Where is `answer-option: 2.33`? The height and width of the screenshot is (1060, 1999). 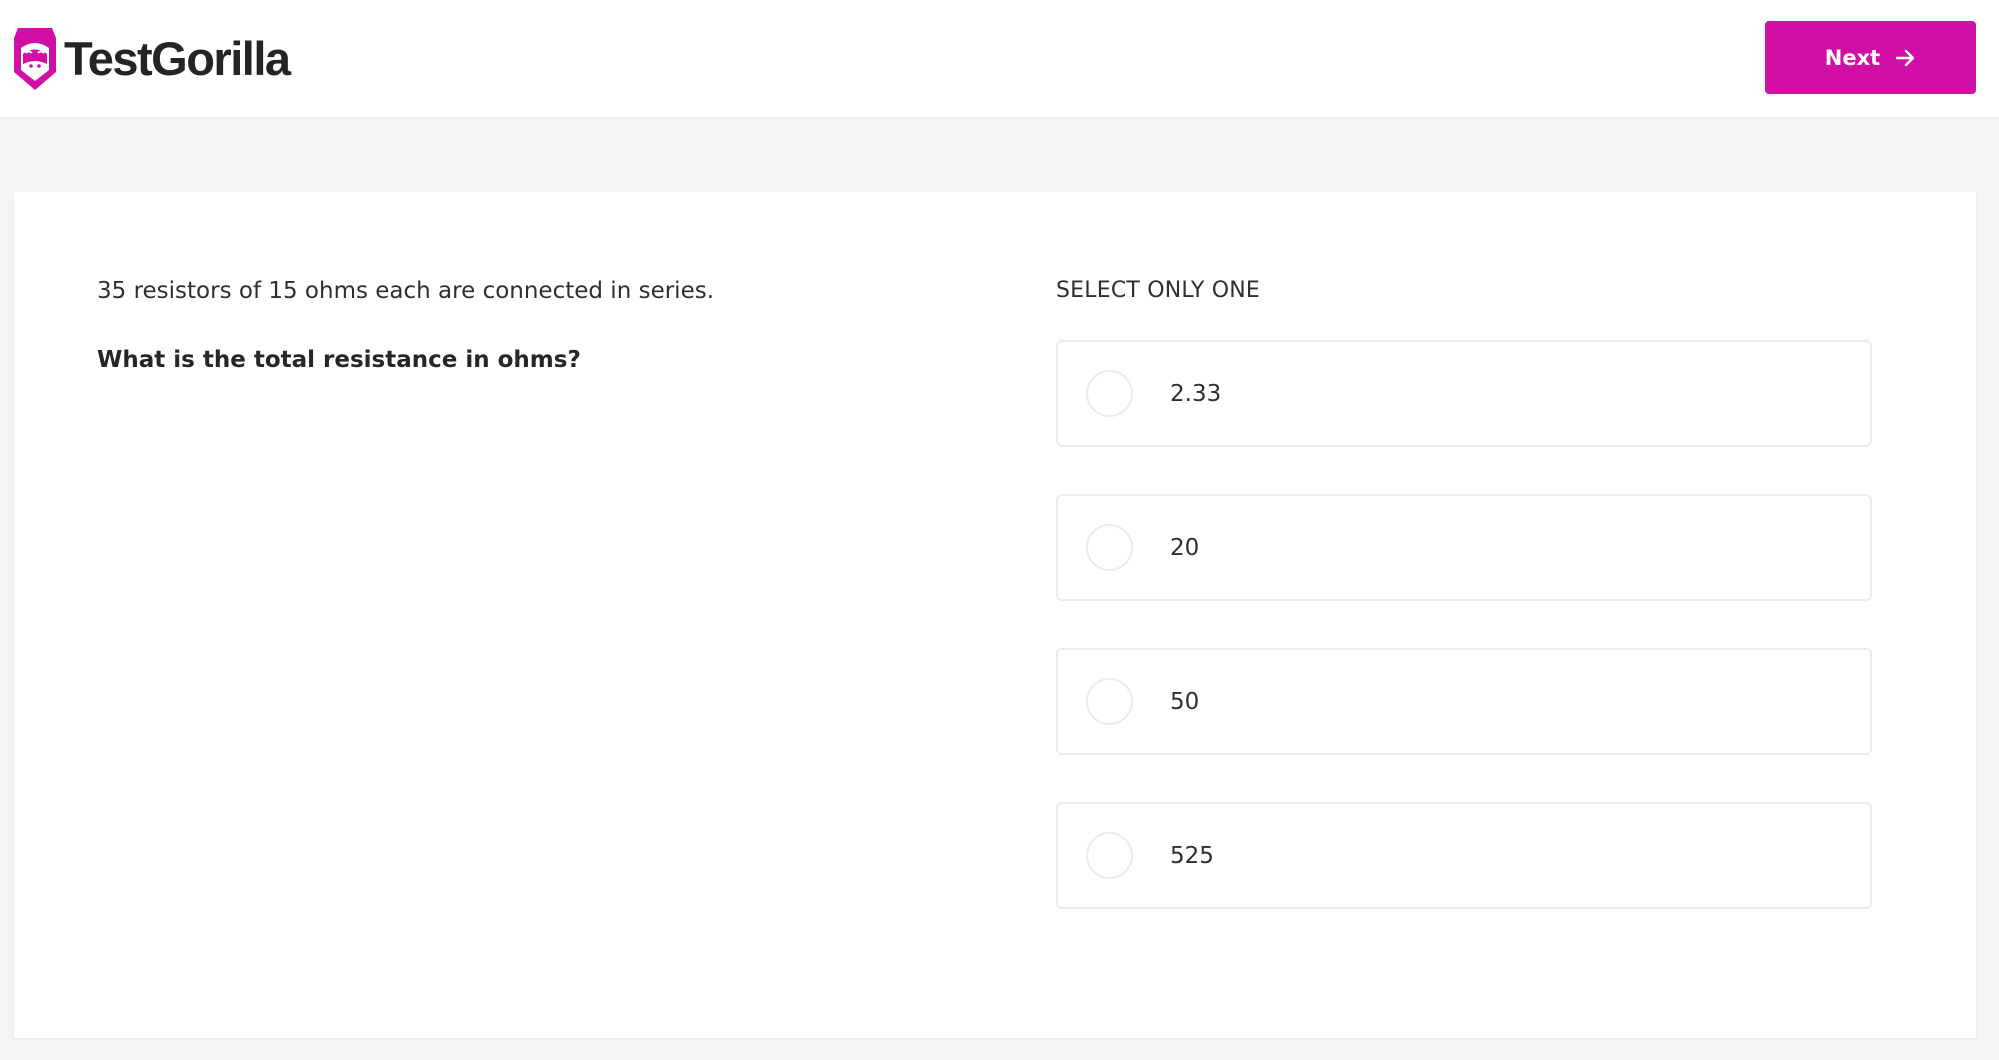
answer-option: 2.33 is located at coordinates (1464, 393).